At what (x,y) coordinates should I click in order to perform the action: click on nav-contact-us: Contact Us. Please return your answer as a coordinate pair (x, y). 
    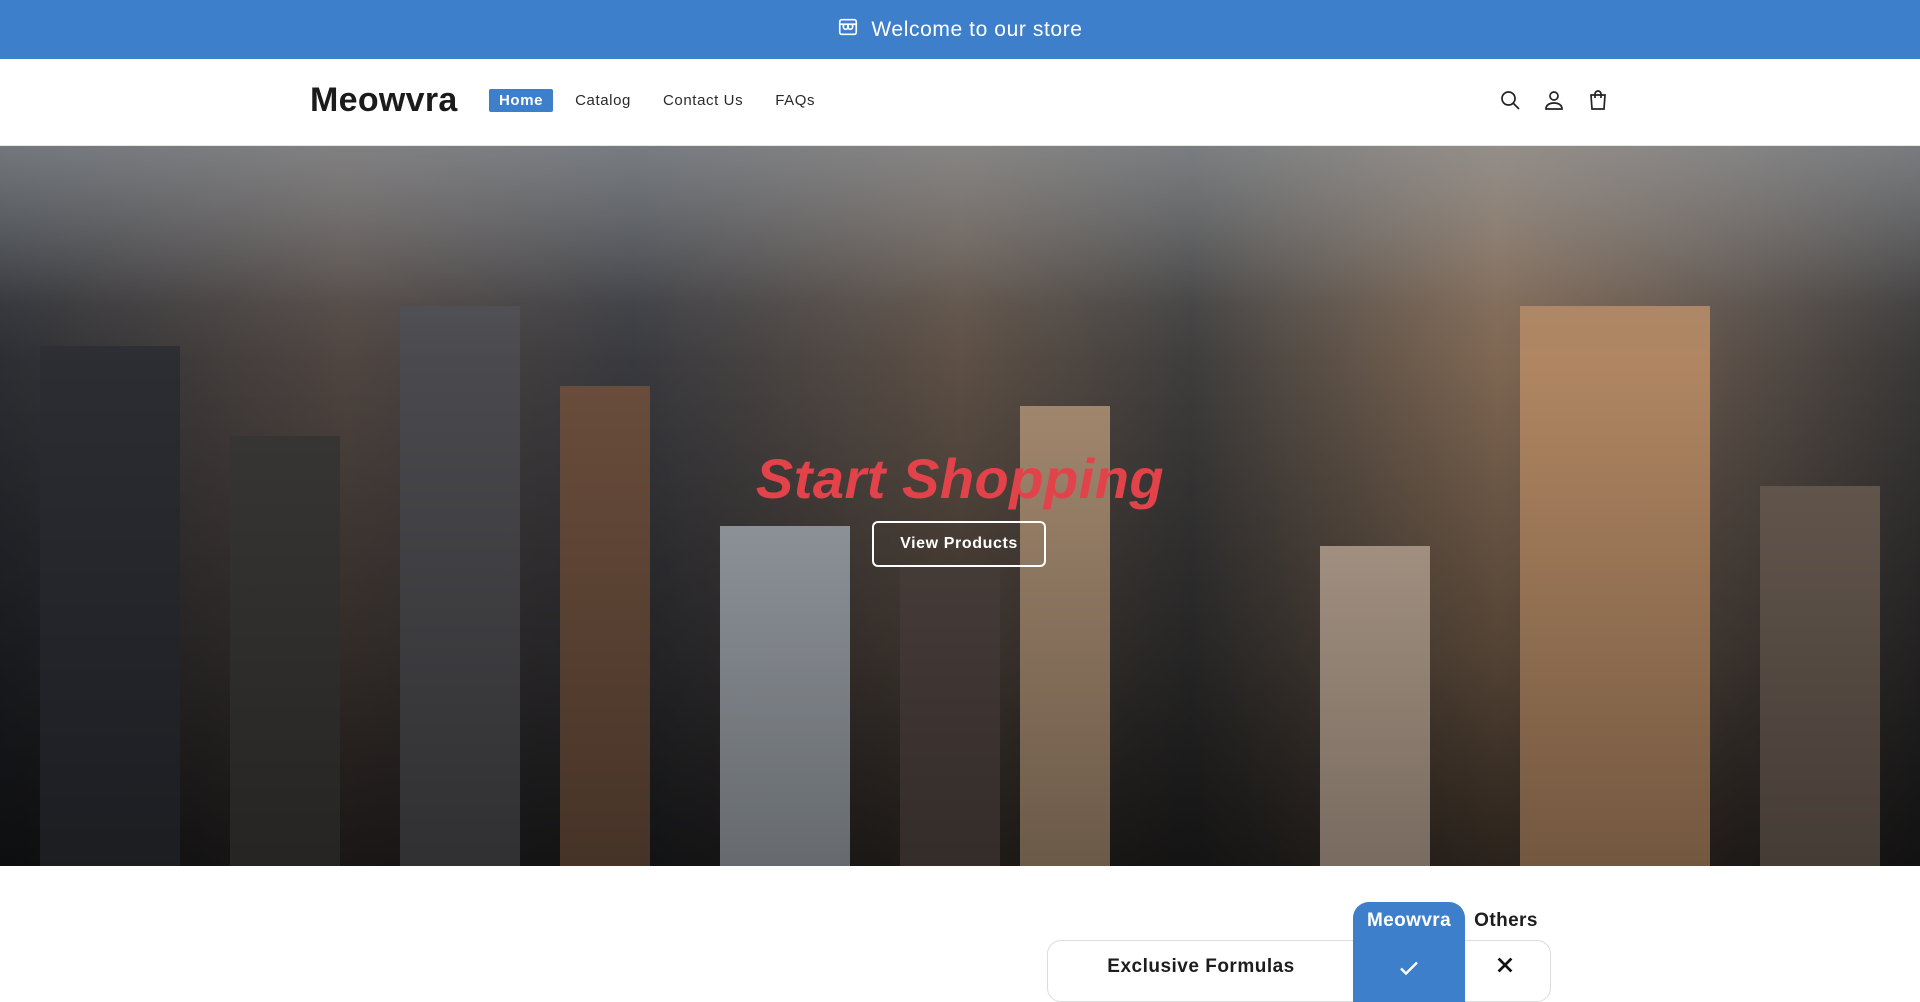
    Looking at the image, I should click on (703, 100).